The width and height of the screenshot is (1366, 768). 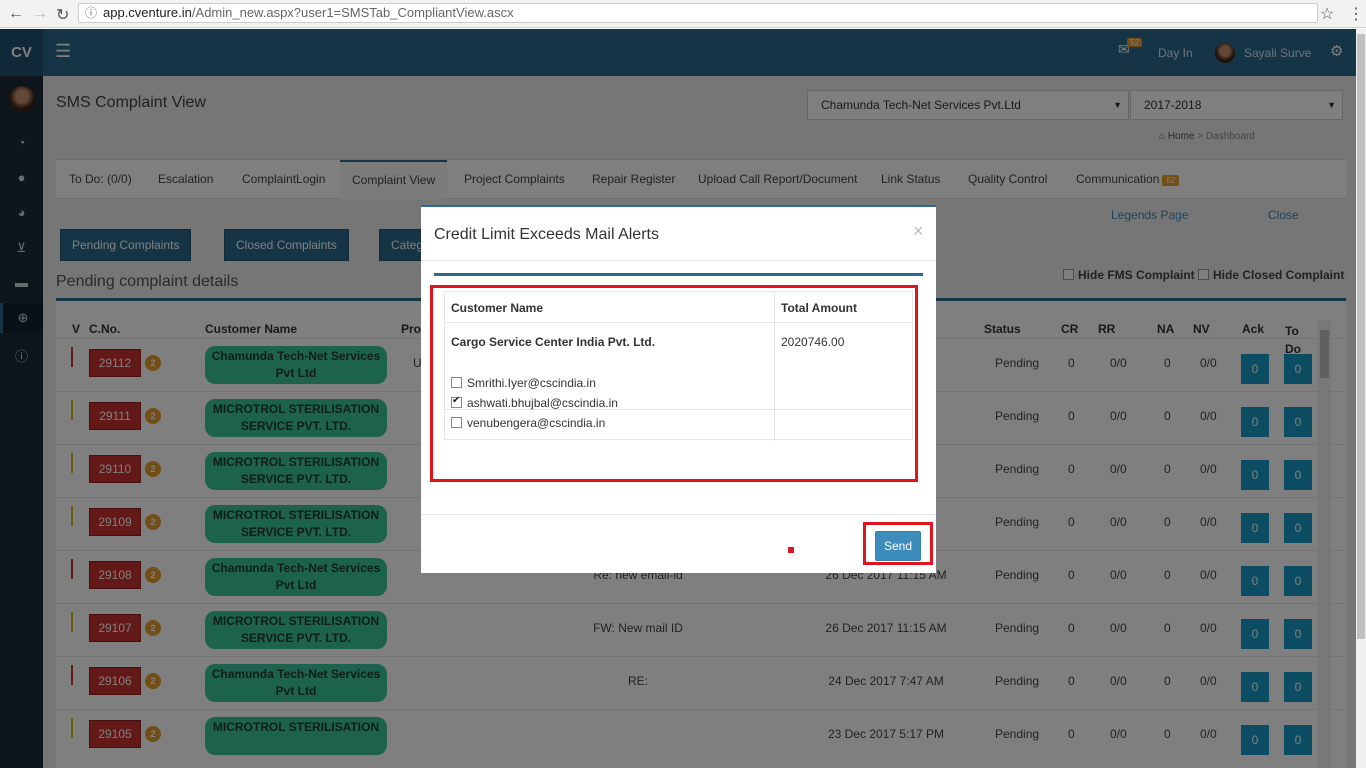 I want to click on modal-header-divider, so click(x=678, y=260).